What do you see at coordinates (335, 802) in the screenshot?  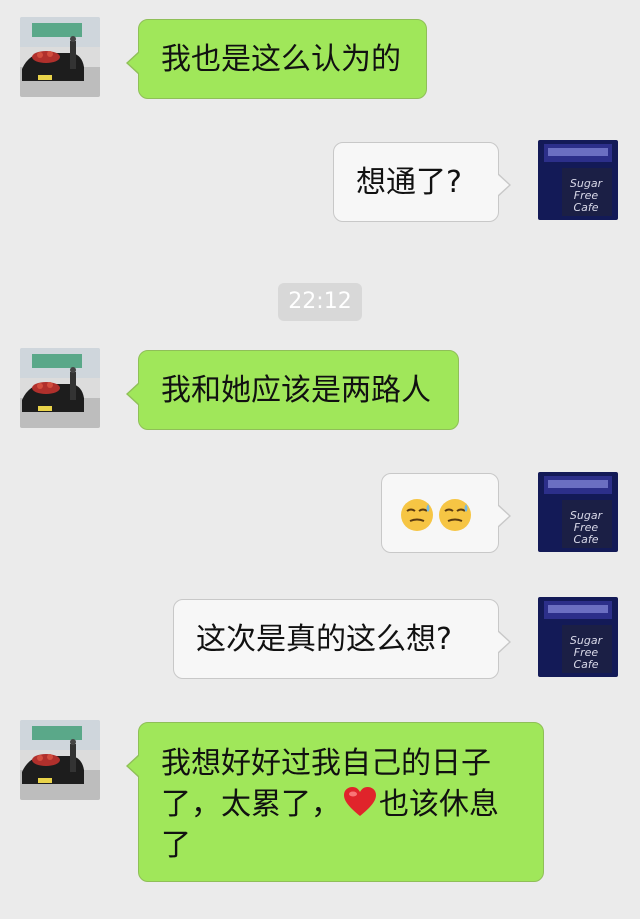 I see `message-bubble: 我想好好过我自己的日子了，太累了， 也该休息了` at bounding box center [335, 802].